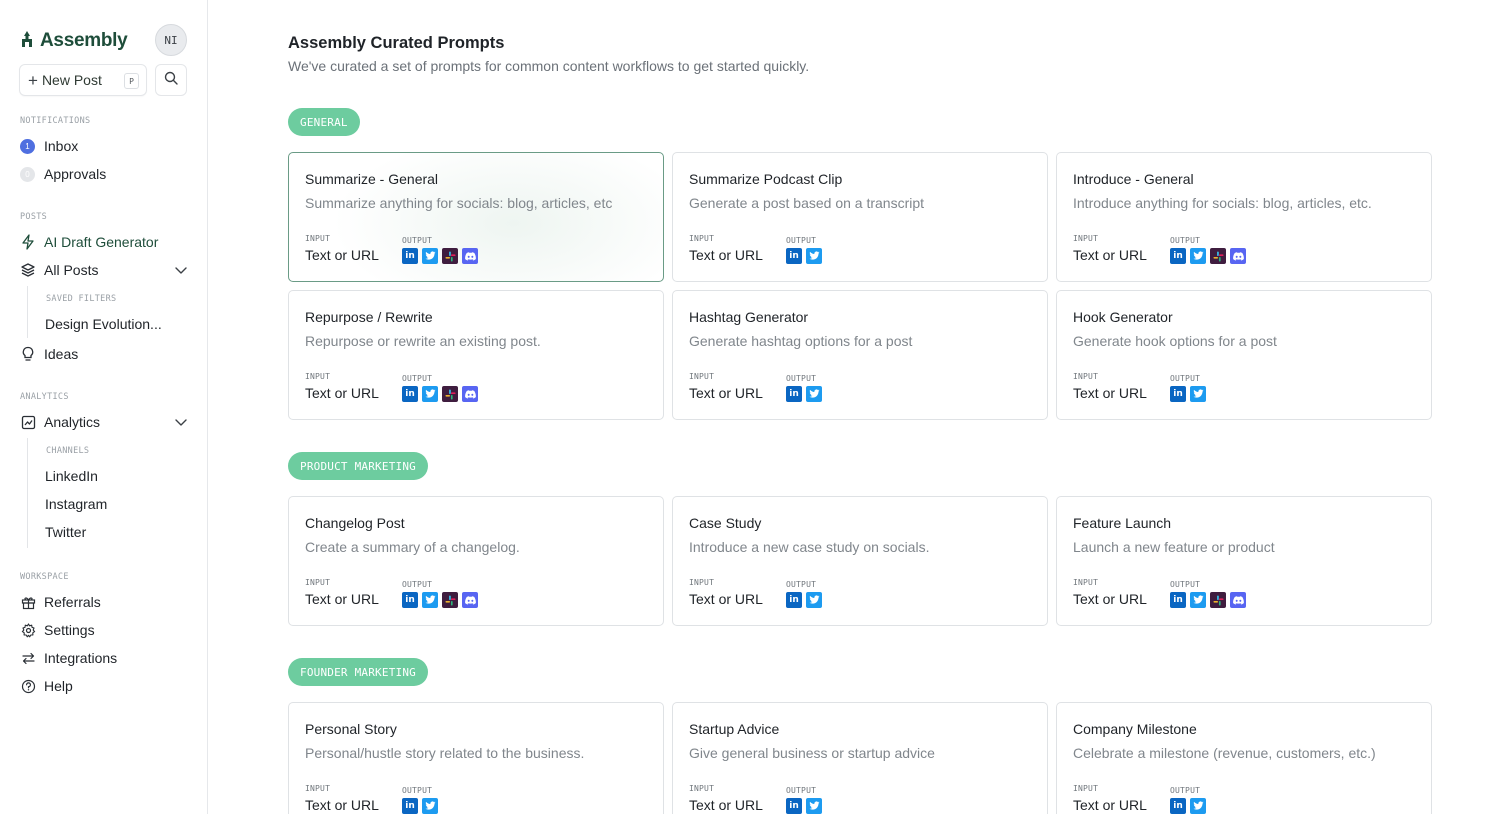 The image size is (1512, 814). What do you see at coordinates (71, 476) in the screenshot?
I see `channel-item-linkedin: LinkedIn` at bounding box center [71, 476].